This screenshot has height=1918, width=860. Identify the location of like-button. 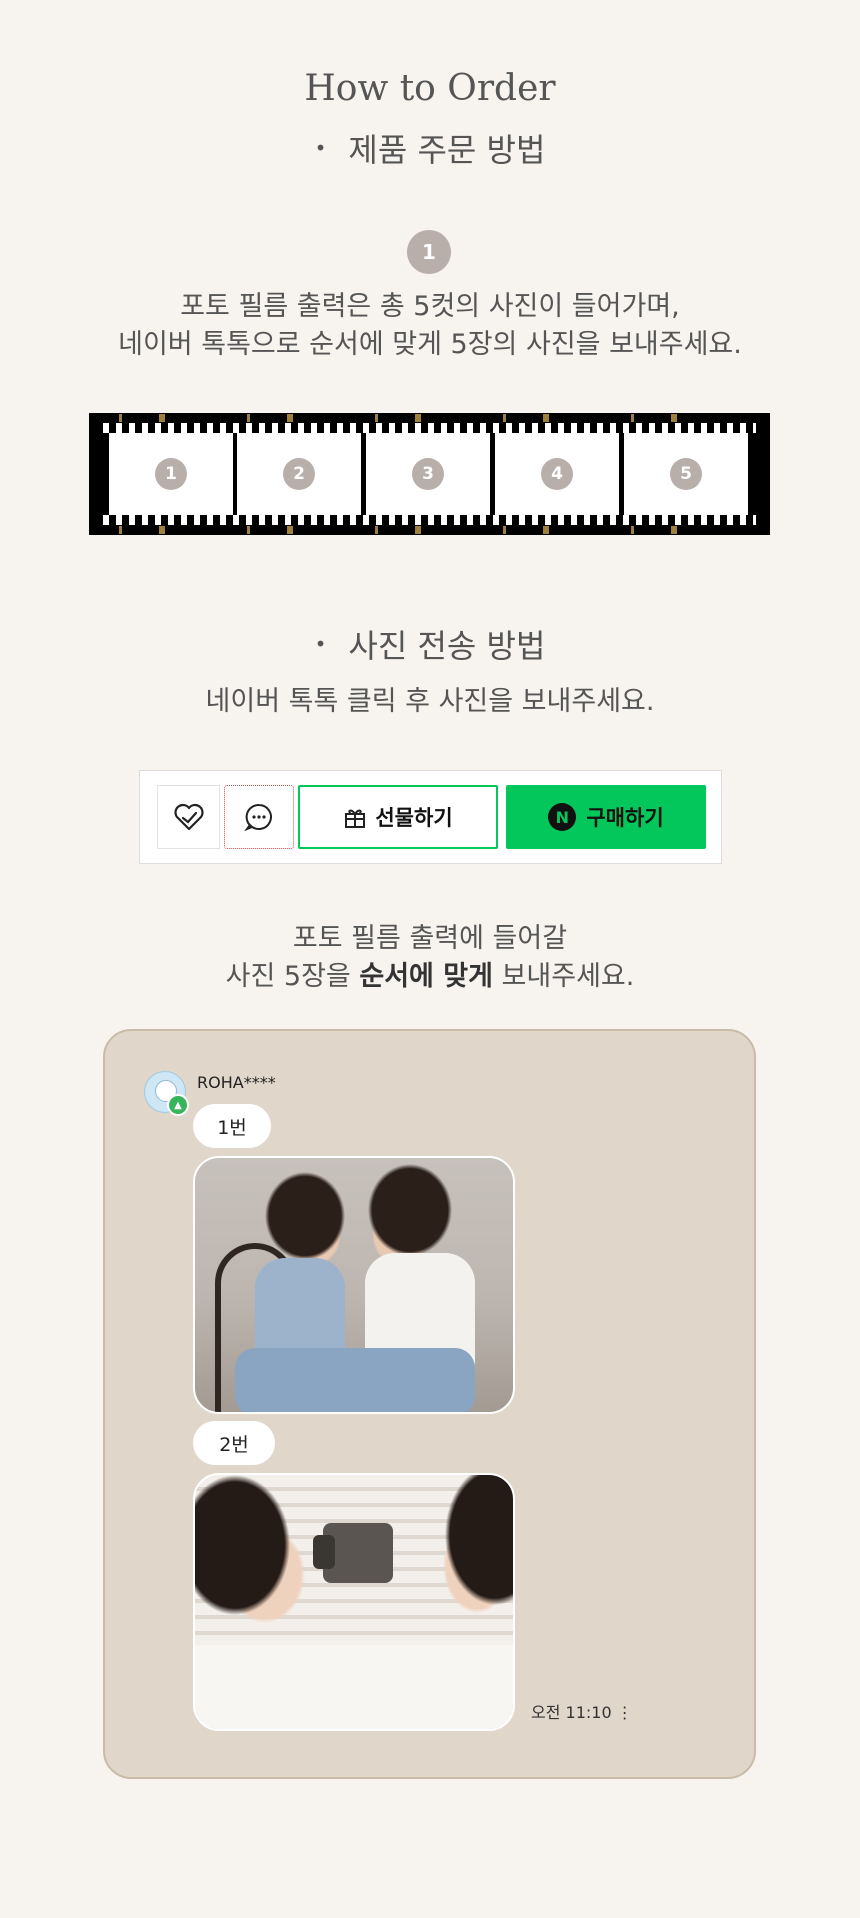
(188, 817).